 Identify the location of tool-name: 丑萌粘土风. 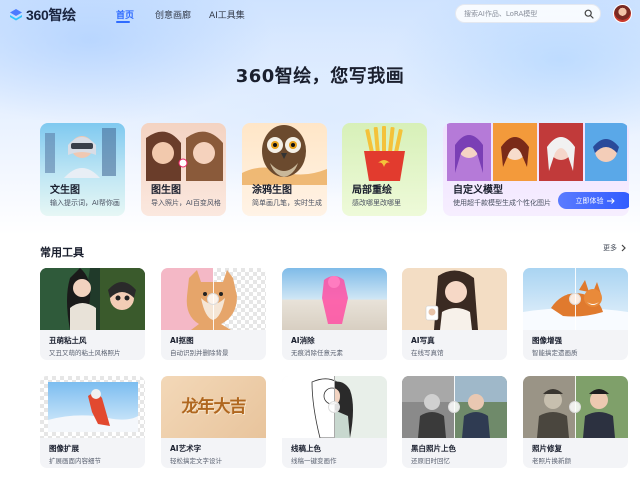
(68, 340).